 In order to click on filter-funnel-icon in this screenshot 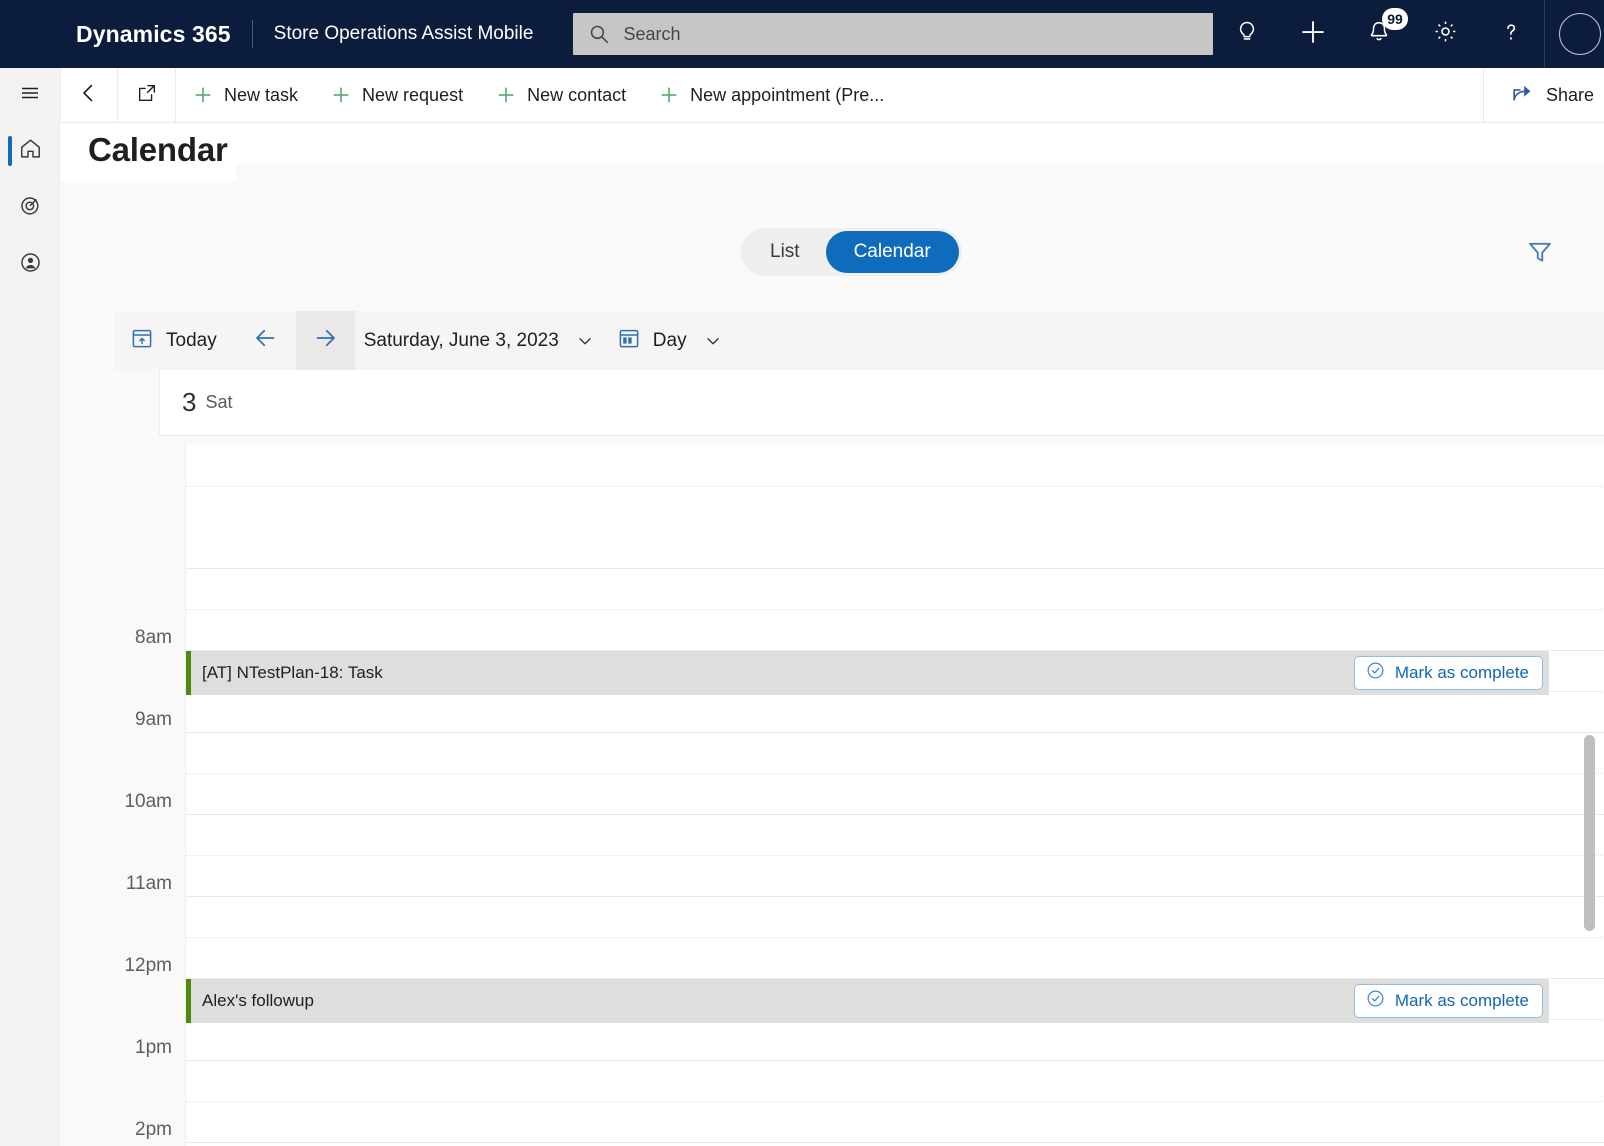, I will do `click(1540, 254)`.